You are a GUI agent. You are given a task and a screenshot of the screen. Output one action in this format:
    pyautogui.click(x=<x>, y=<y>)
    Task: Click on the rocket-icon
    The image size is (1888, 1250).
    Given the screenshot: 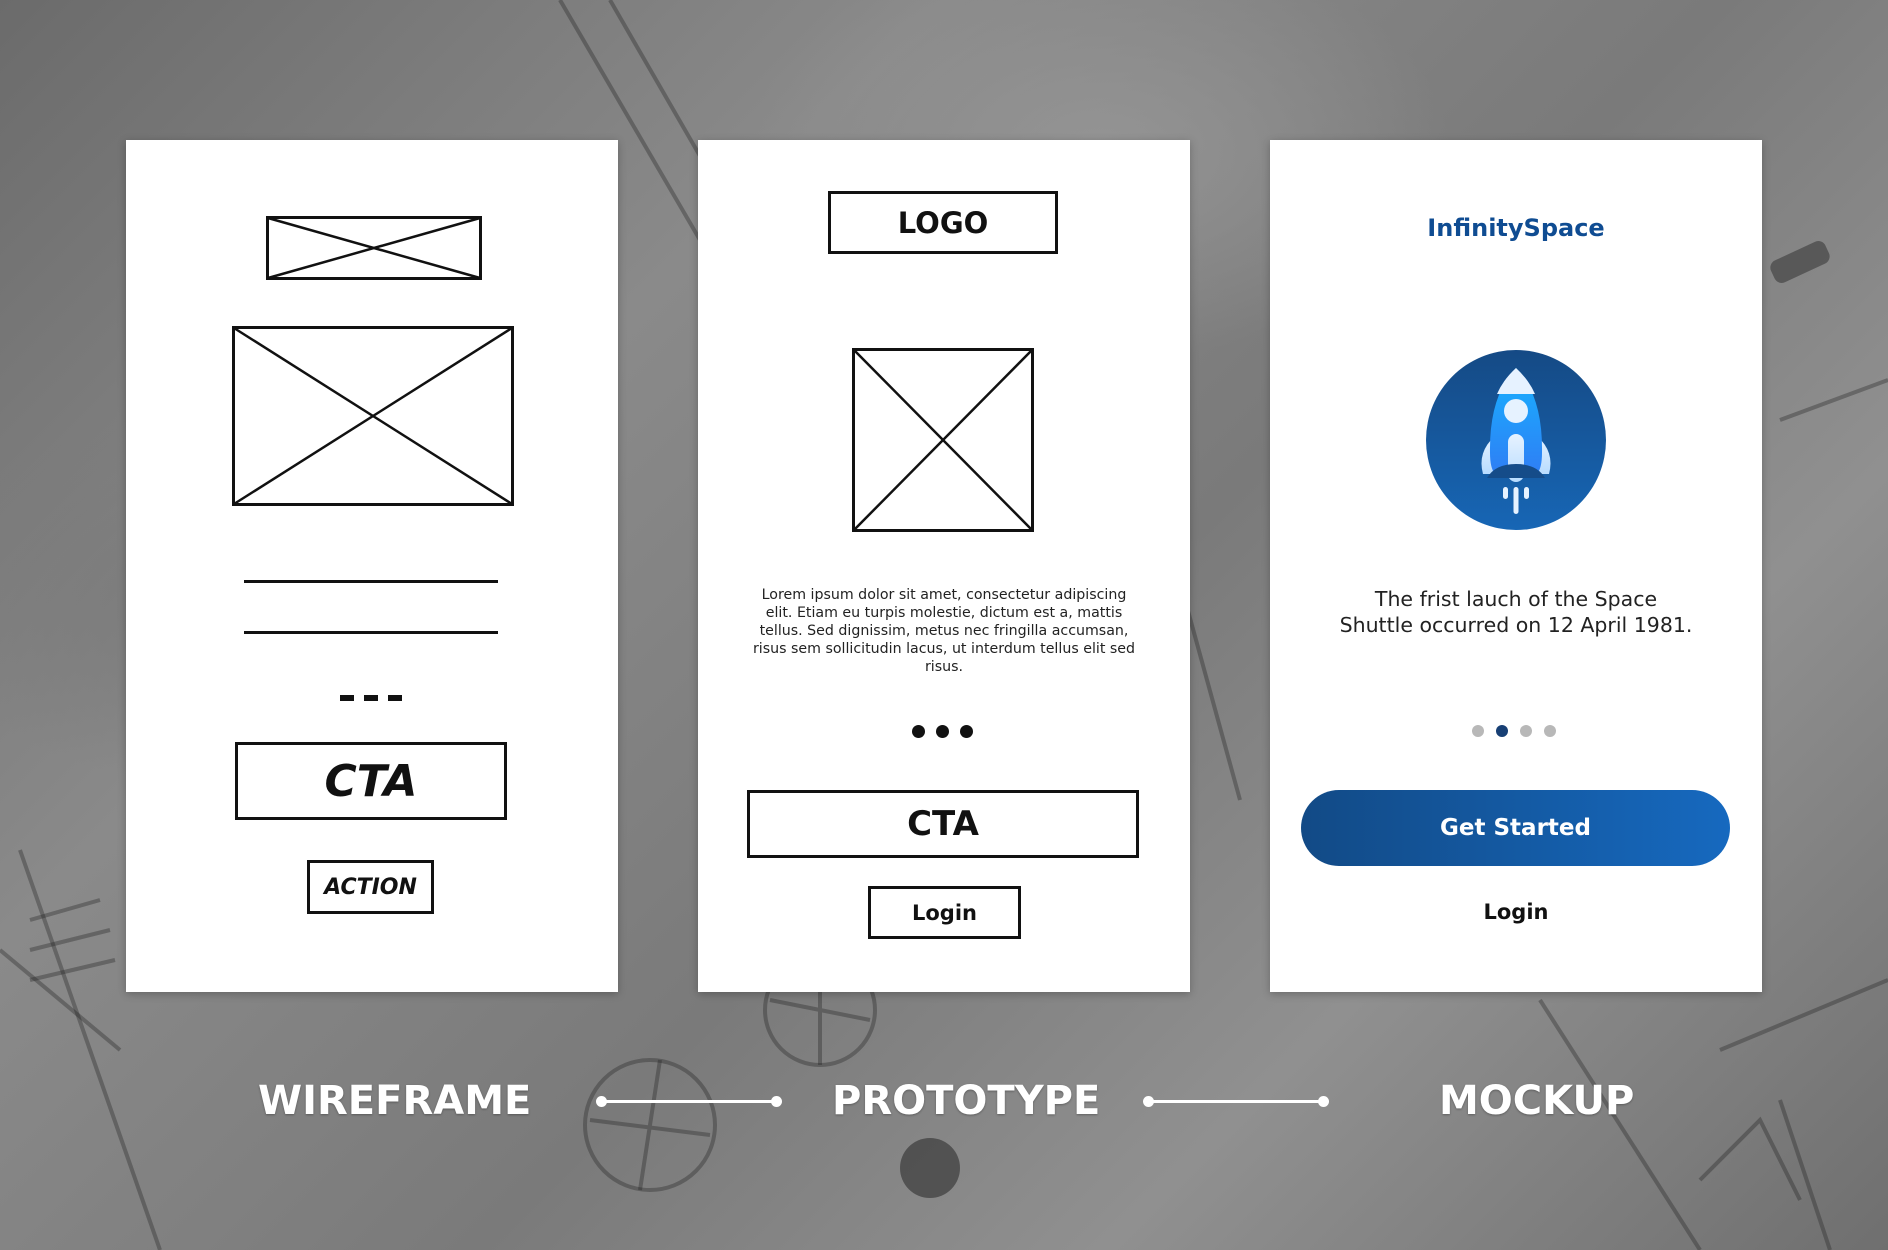 What is the action you would take?
    pyautogui.click(x=1516, y=440)
    